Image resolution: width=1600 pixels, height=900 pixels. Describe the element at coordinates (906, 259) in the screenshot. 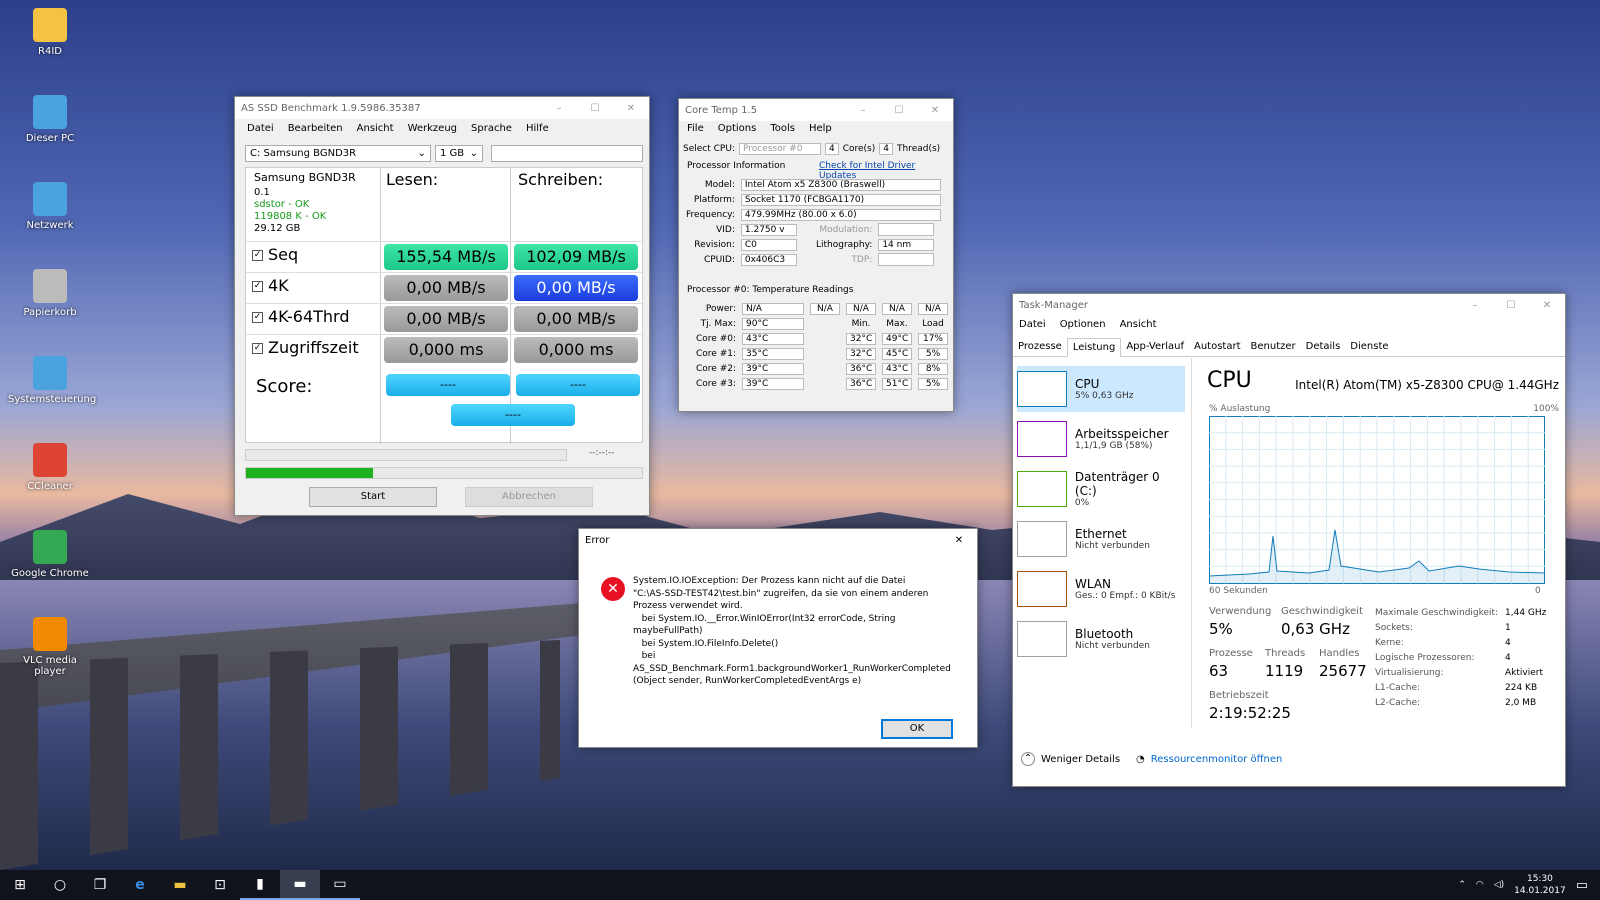

I see `tdp-value` at that location.